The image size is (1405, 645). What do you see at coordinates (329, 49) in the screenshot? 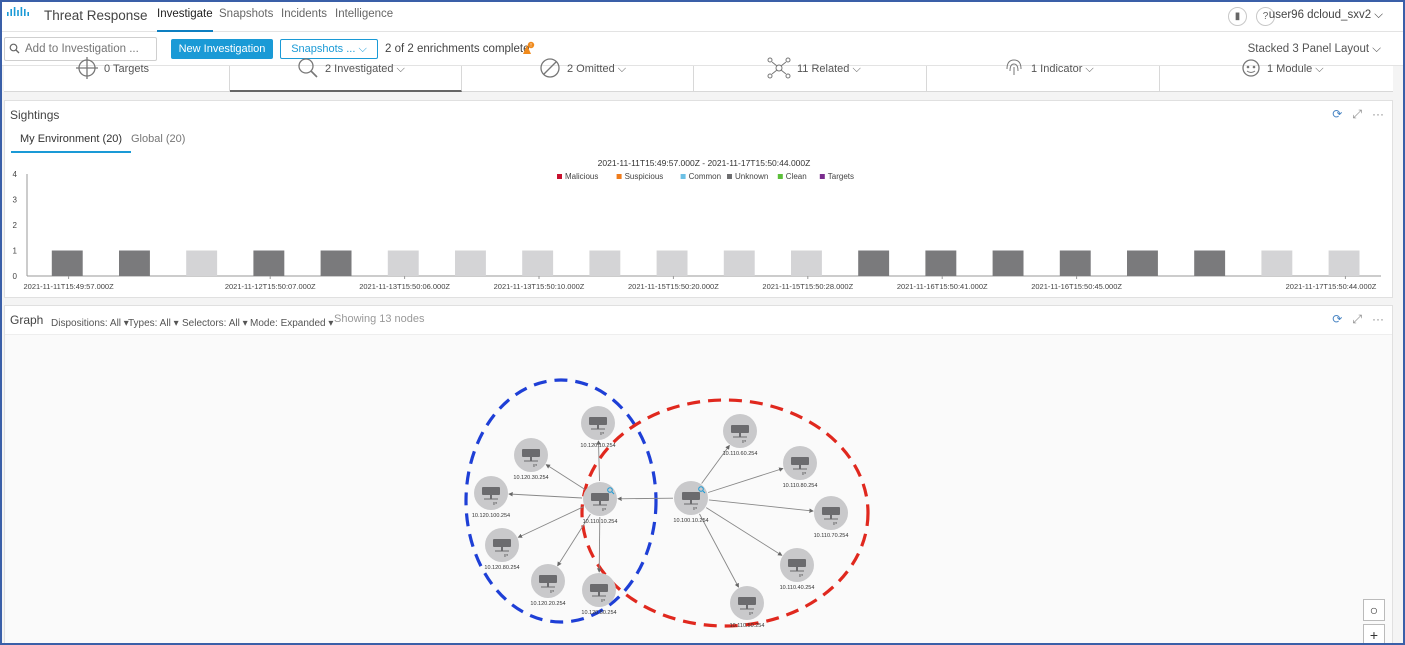
I see `snapshots-button: Snapshots ... ⌵` at bounding box center [329, 49].